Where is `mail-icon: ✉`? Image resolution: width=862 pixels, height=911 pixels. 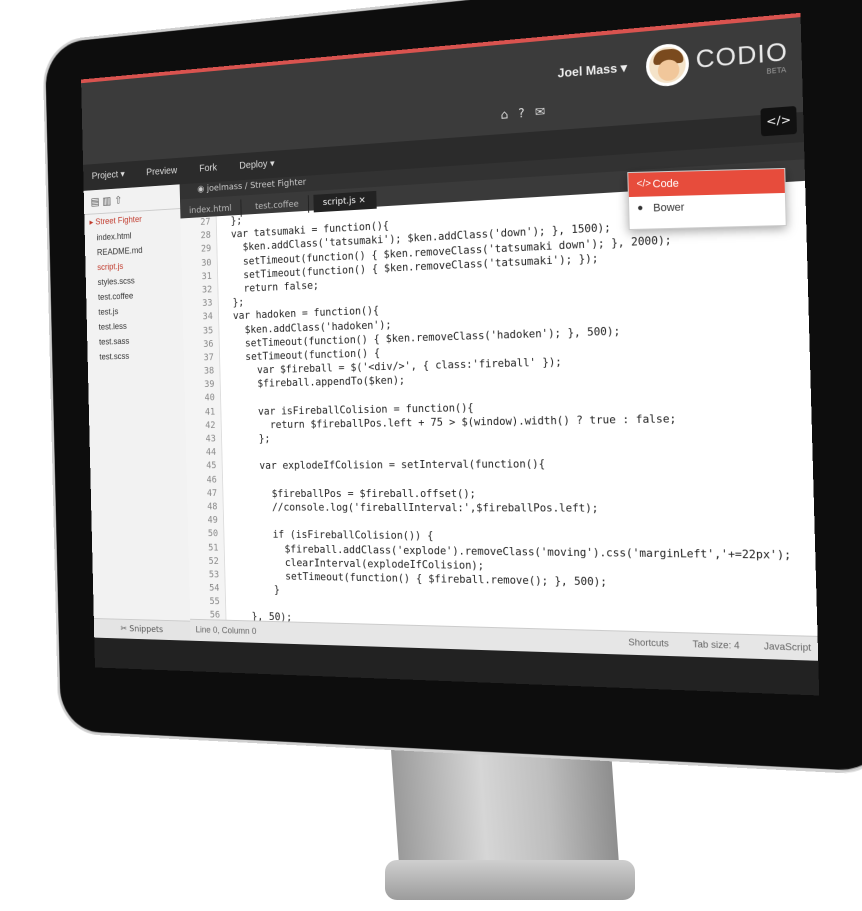
mail-icon: ✉ is located at coordinates (540, 111).